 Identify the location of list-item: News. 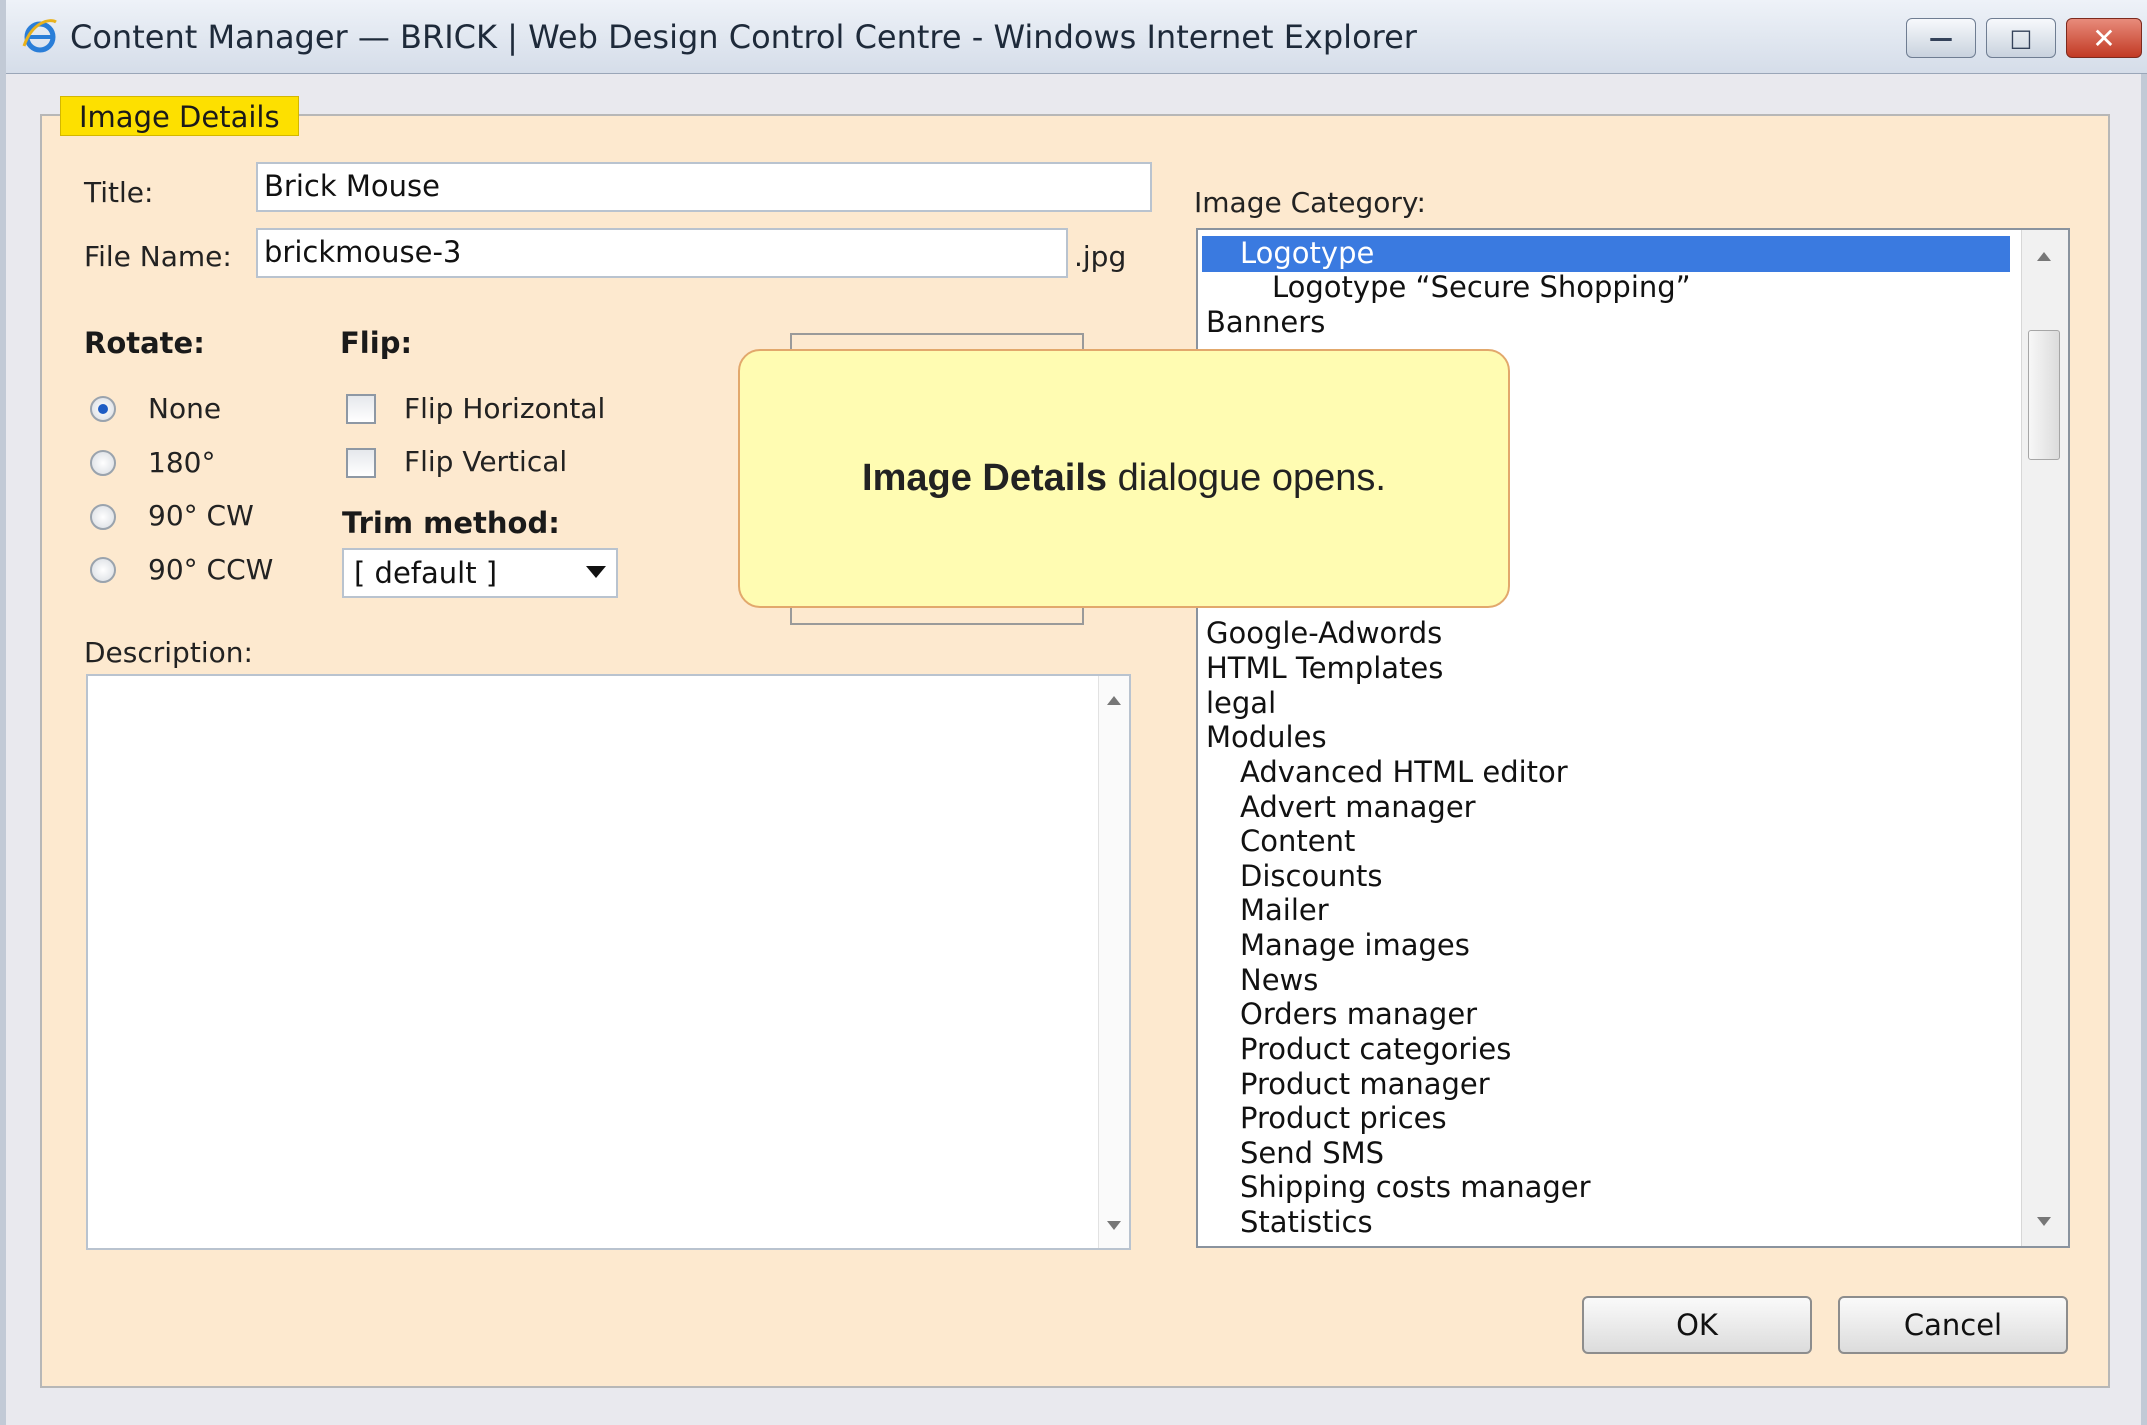
(1279, 980).